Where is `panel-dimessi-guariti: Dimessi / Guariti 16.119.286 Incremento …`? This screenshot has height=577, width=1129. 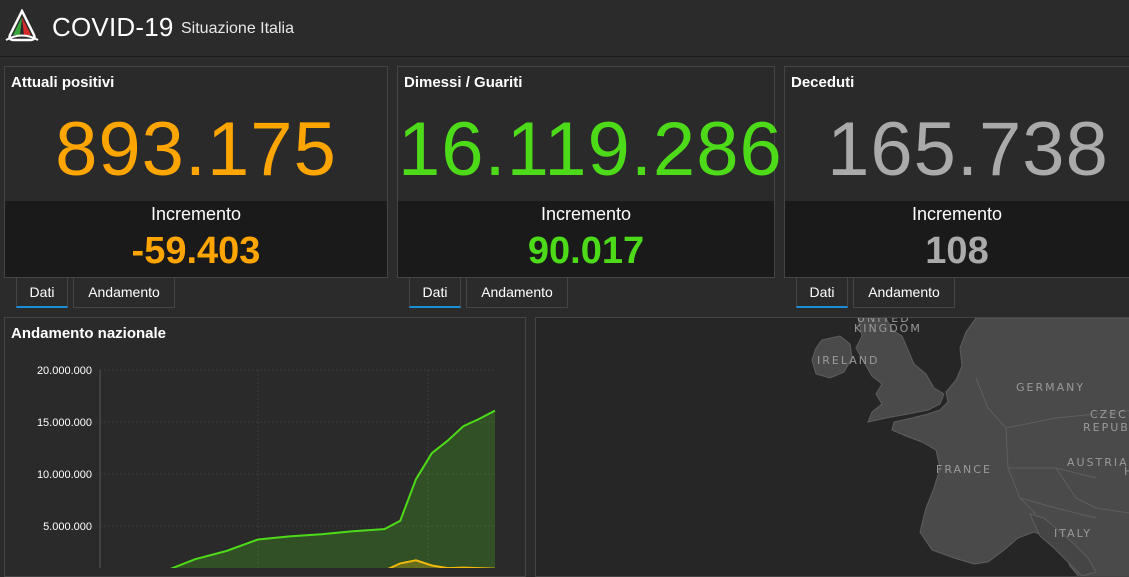 panel-dimessi-guariti: Dimessi / Guariti 16.119.286 Incremento … is located at coordinates (590, 172).